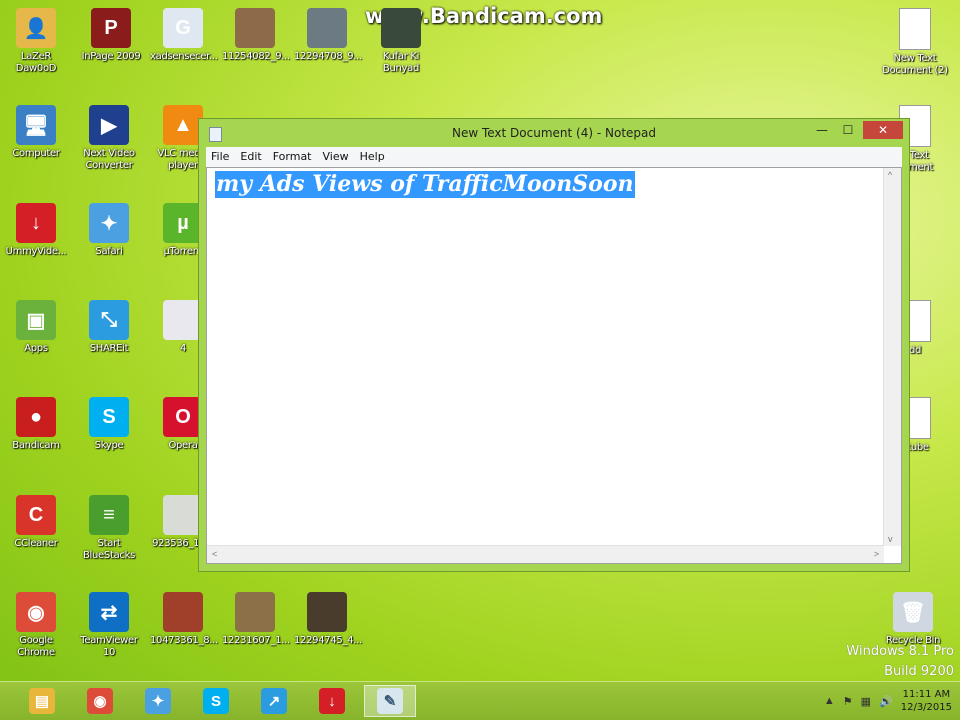 This screenshot has height=720, width=960. I want to click on window-title: New Text Document (4) - Notepad, so click(553, 133).